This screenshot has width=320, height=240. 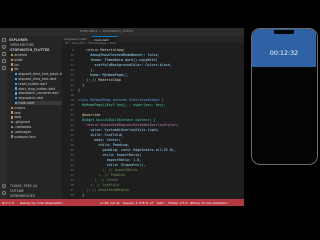 I want to click on file-tree-label: elapsed_time_text_basic.dart, so click(x=40, y=74).